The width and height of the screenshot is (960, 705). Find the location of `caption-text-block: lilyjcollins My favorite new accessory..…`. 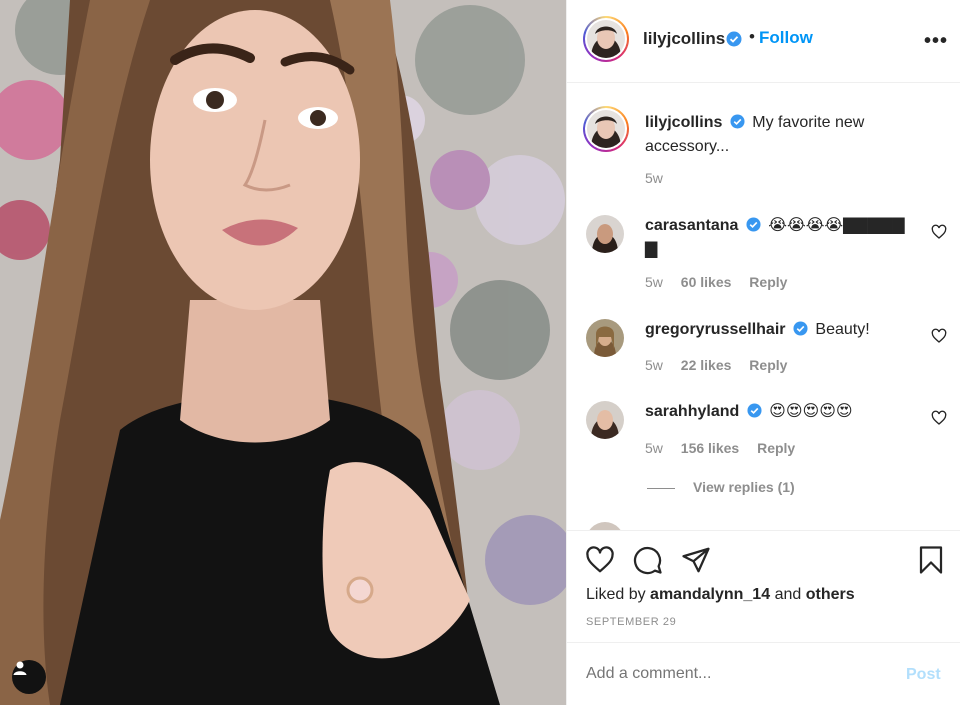

caption-text-block: lilyjcollins My favorite new accessory..… is located at coordinates (790, 135).